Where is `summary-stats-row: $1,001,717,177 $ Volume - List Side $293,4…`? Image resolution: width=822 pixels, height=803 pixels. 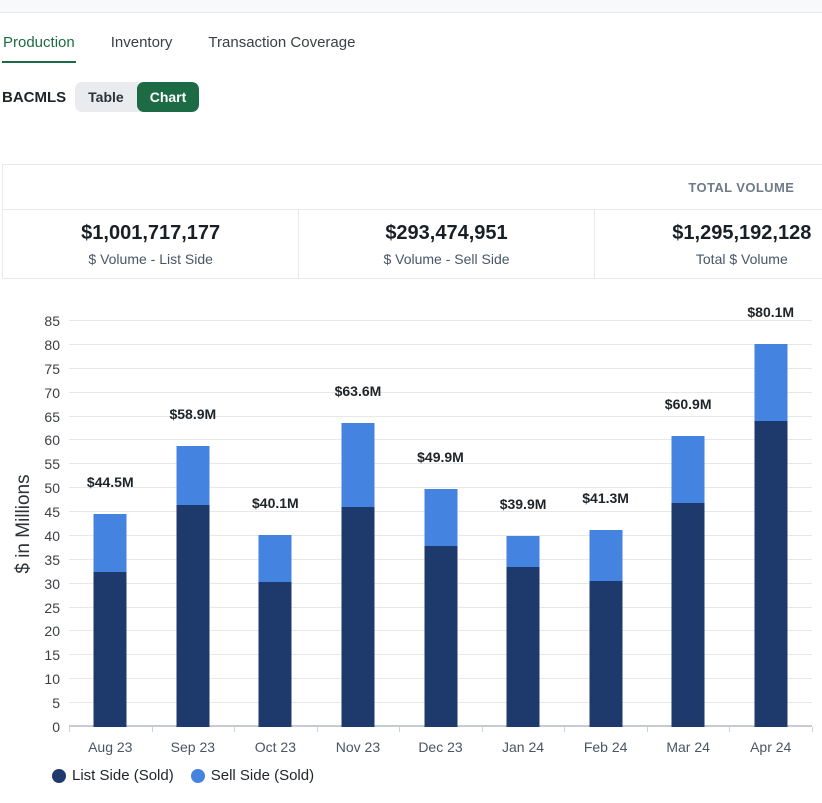 summary-stats-row: $1,001,717,177 $ Volume - List Side $293,4… is located at coordinates (412, 244).